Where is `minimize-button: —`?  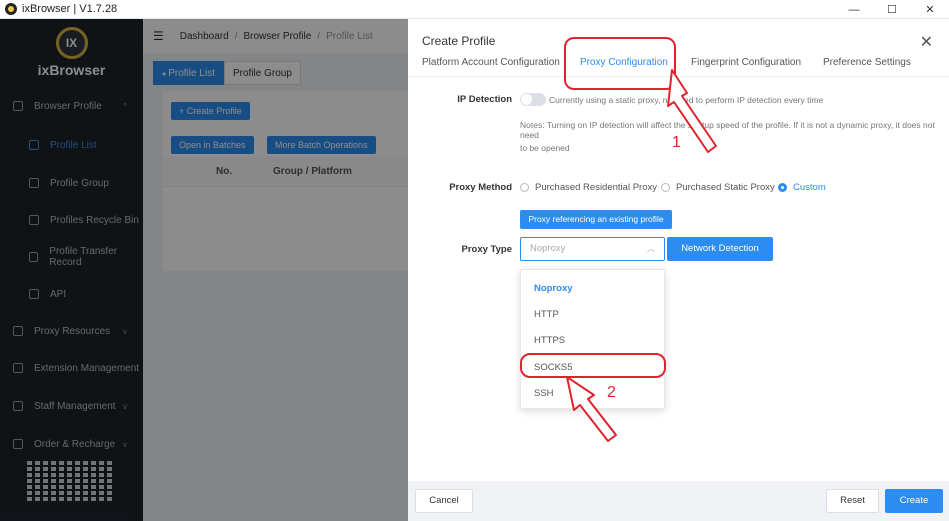 minimize-button: — is located at coordinates (854, 9).